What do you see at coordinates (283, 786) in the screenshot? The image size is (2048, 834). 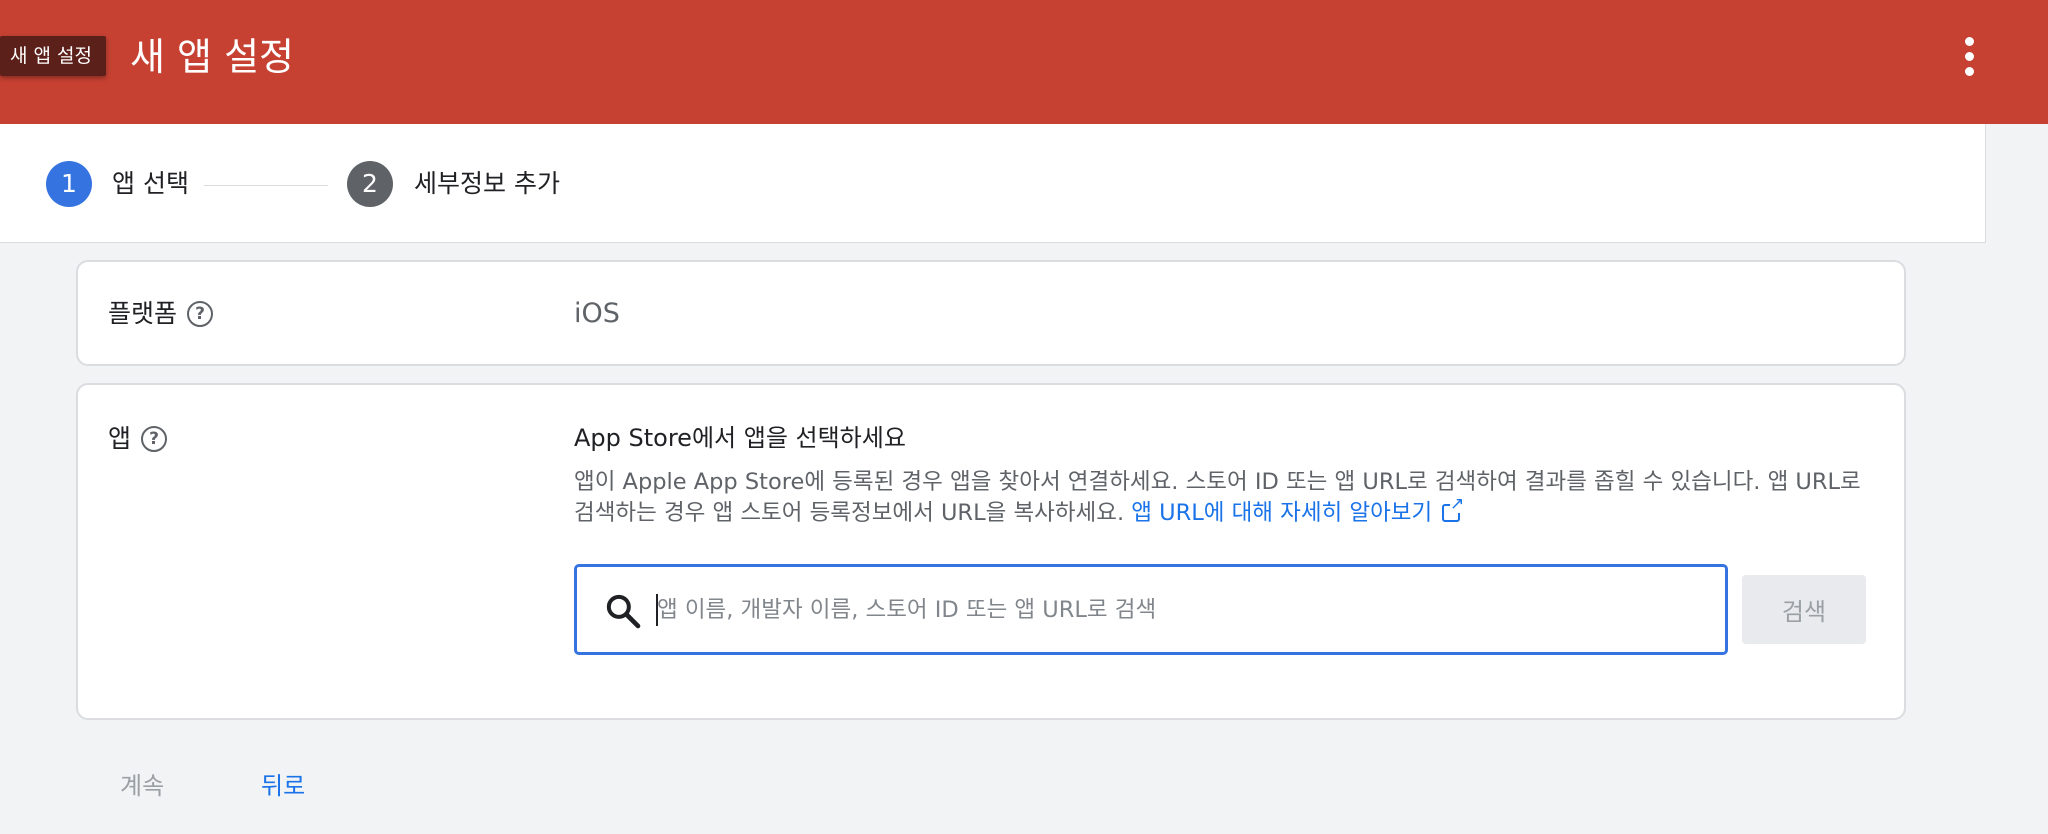 I see `back-button: 뒤로` at bounding box center [283, 786].